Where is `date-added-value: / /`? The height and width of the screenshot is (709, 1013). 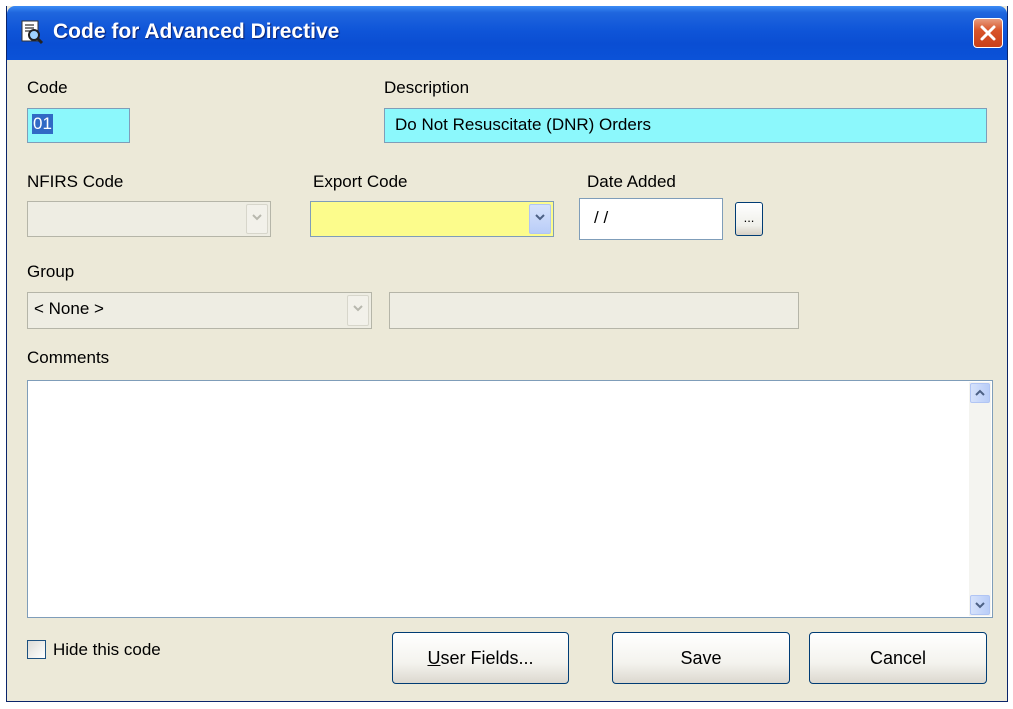
date-added-value: / / is located at coordinates (601, 217).